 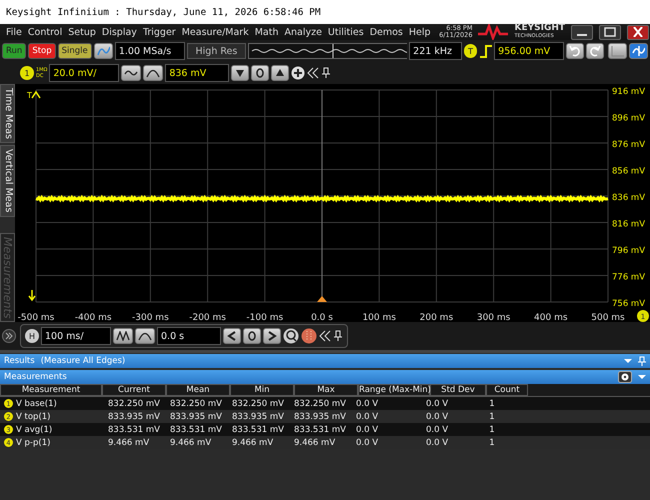 What do you see at coordinates (149, 51) in the screenshot?
I see `sample-rate-field: 1.00 MSa/s` at bounding box center [149, 51].